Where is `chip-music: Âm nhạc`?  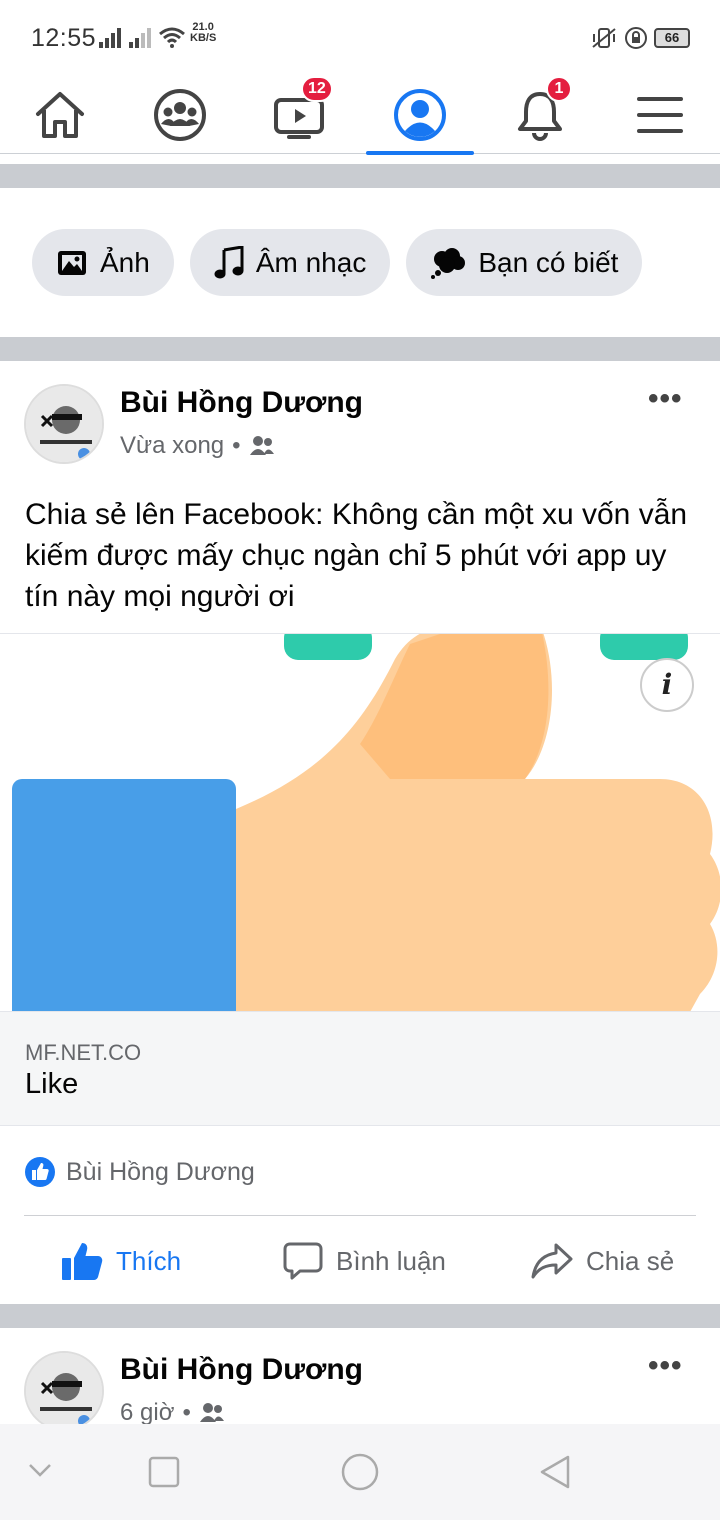
chip-music: Âm nhạc is located at coordinates (290, 262).